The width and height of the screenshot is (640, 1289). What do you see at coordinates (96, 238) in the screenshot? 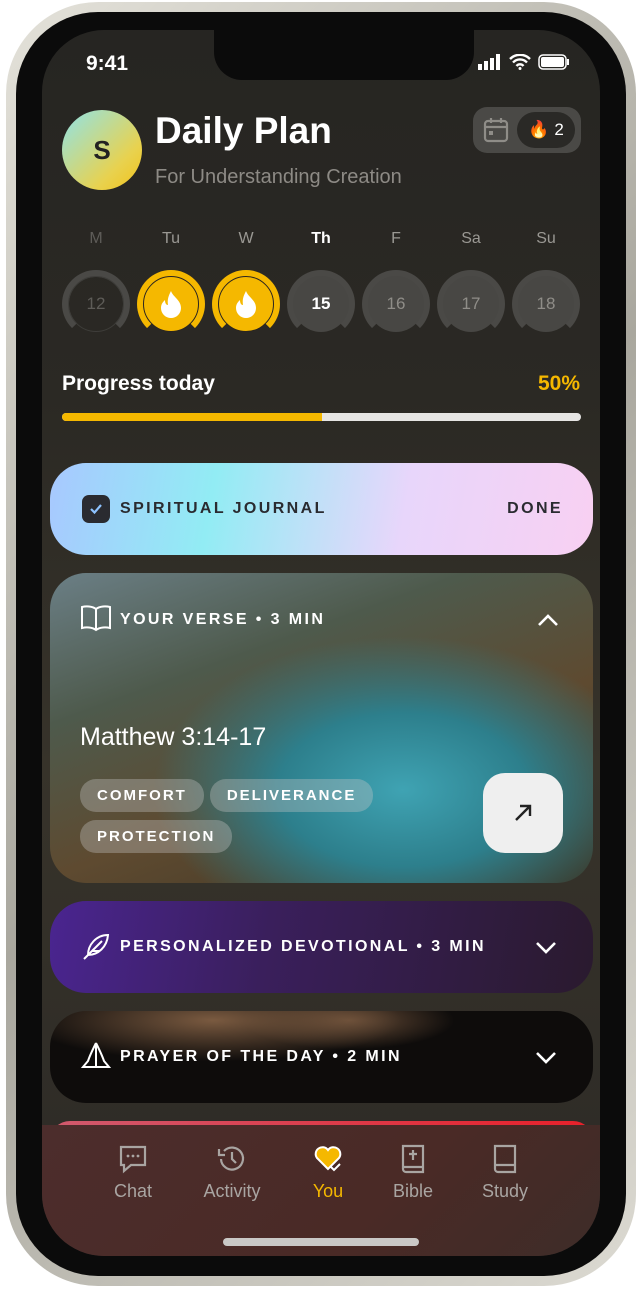
I see `day-label: M` at bounding box center [96, 238].